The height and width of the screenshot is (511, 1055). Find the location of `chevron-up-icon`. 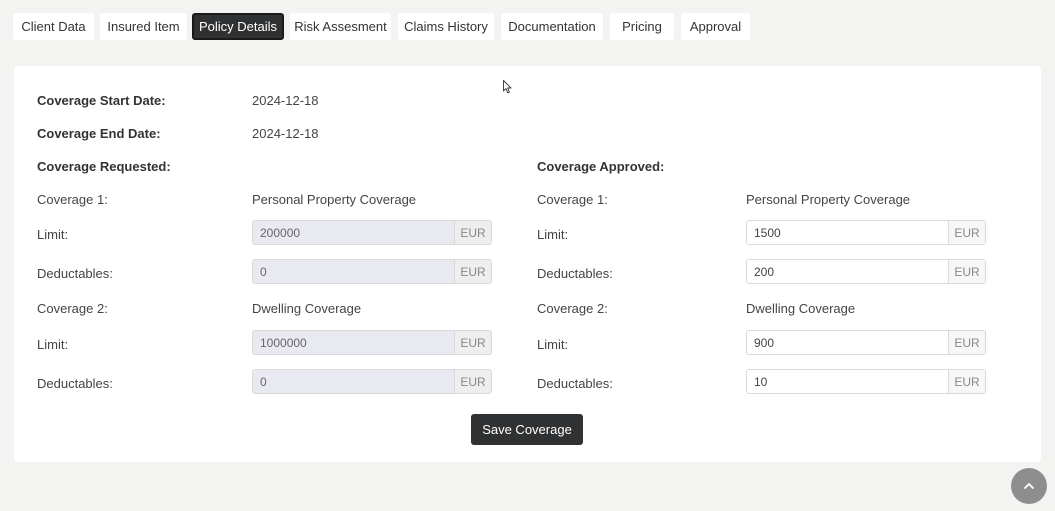

chevron-up-icon is located at coordinates (1029, 486).